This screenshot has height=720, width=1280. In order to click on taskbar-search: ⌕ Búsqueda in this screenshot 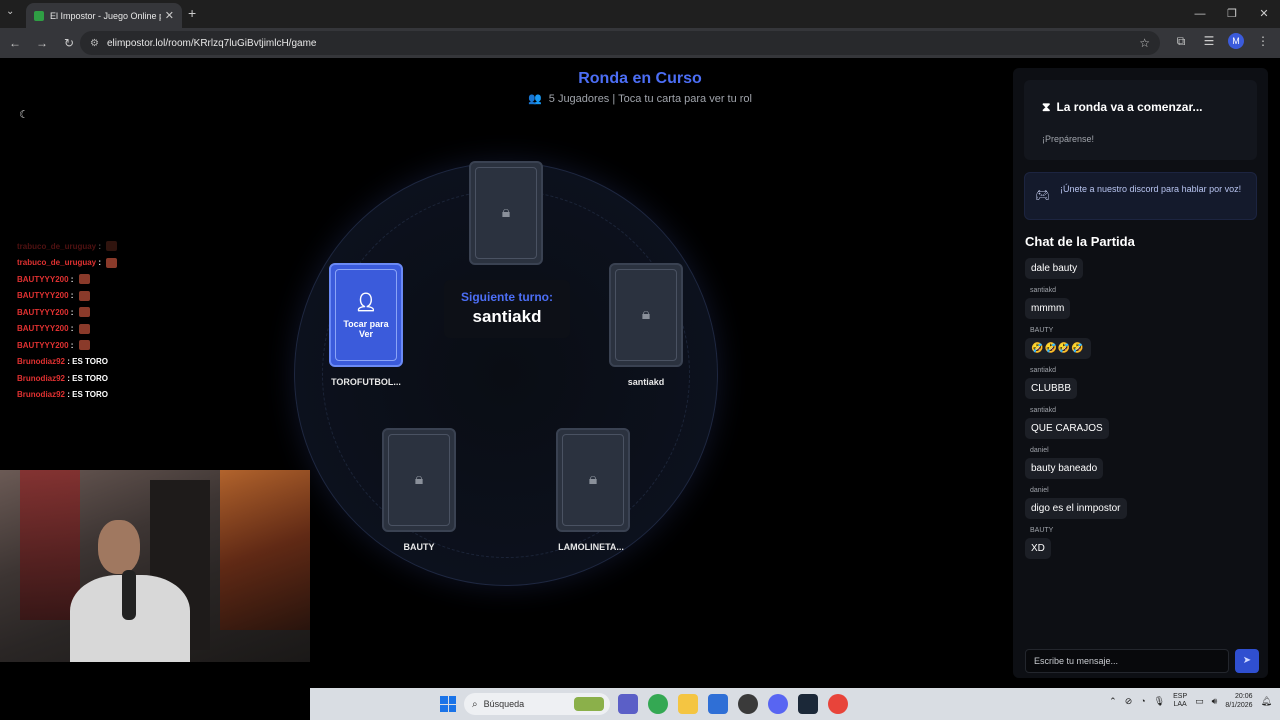, I will do `click(537, 704)`.